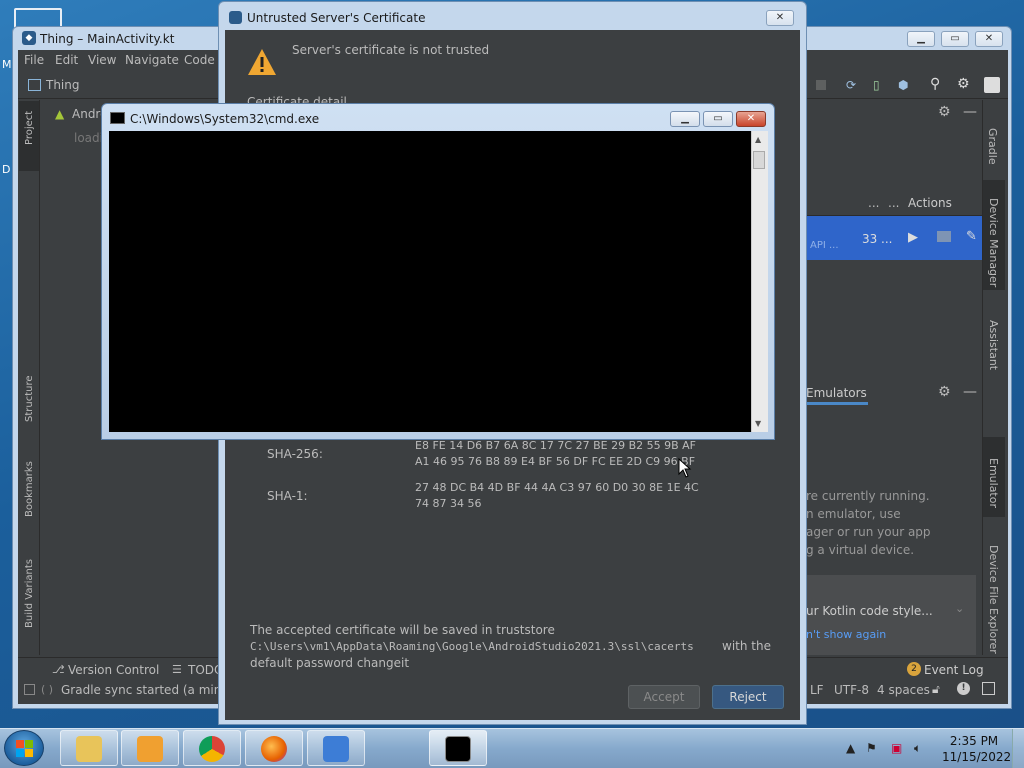  Describe the element at coordinates (905, 85) in the screenshot. I see `sdk-manager-icon: ⬢` at that location.